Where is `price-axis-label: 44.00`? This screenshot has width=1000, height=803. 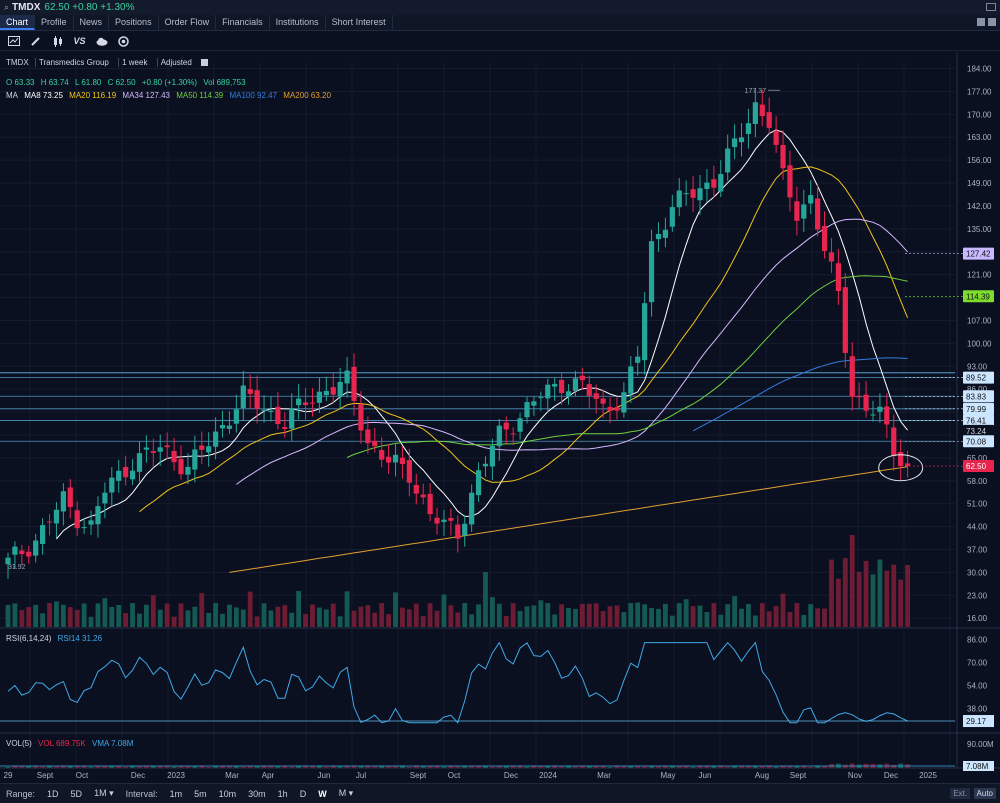 price-axis-label: 44.00 is located at coordinates (977, 527).